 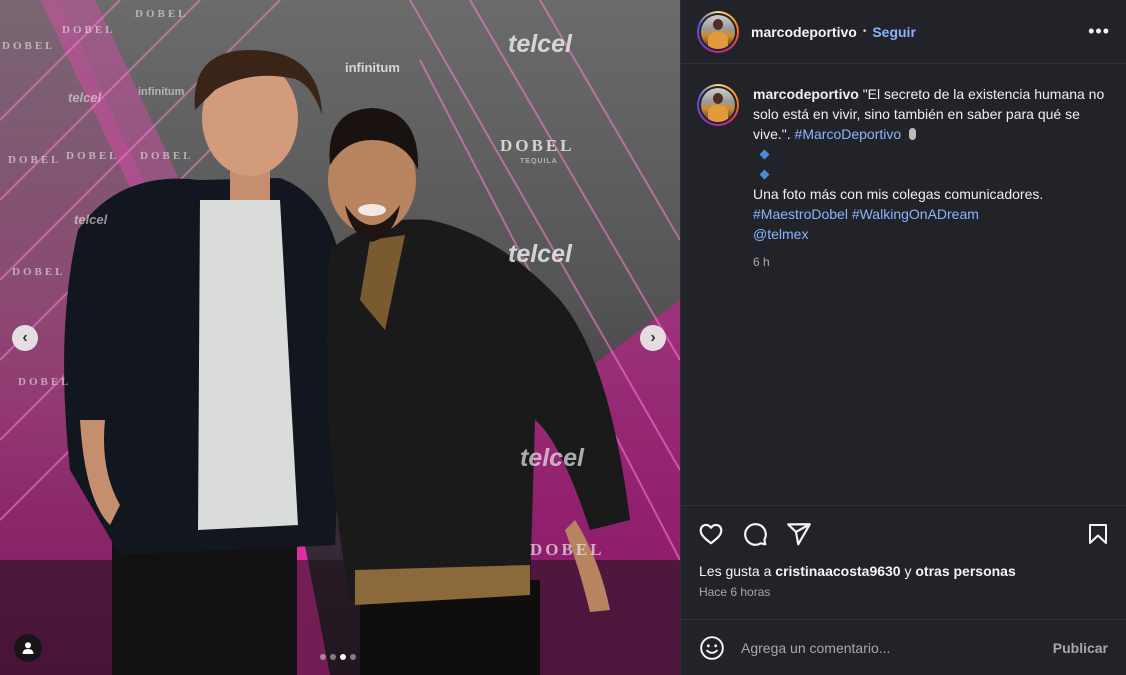 I want to click on more-options-icon: •••, so click(x=1099, y=31).